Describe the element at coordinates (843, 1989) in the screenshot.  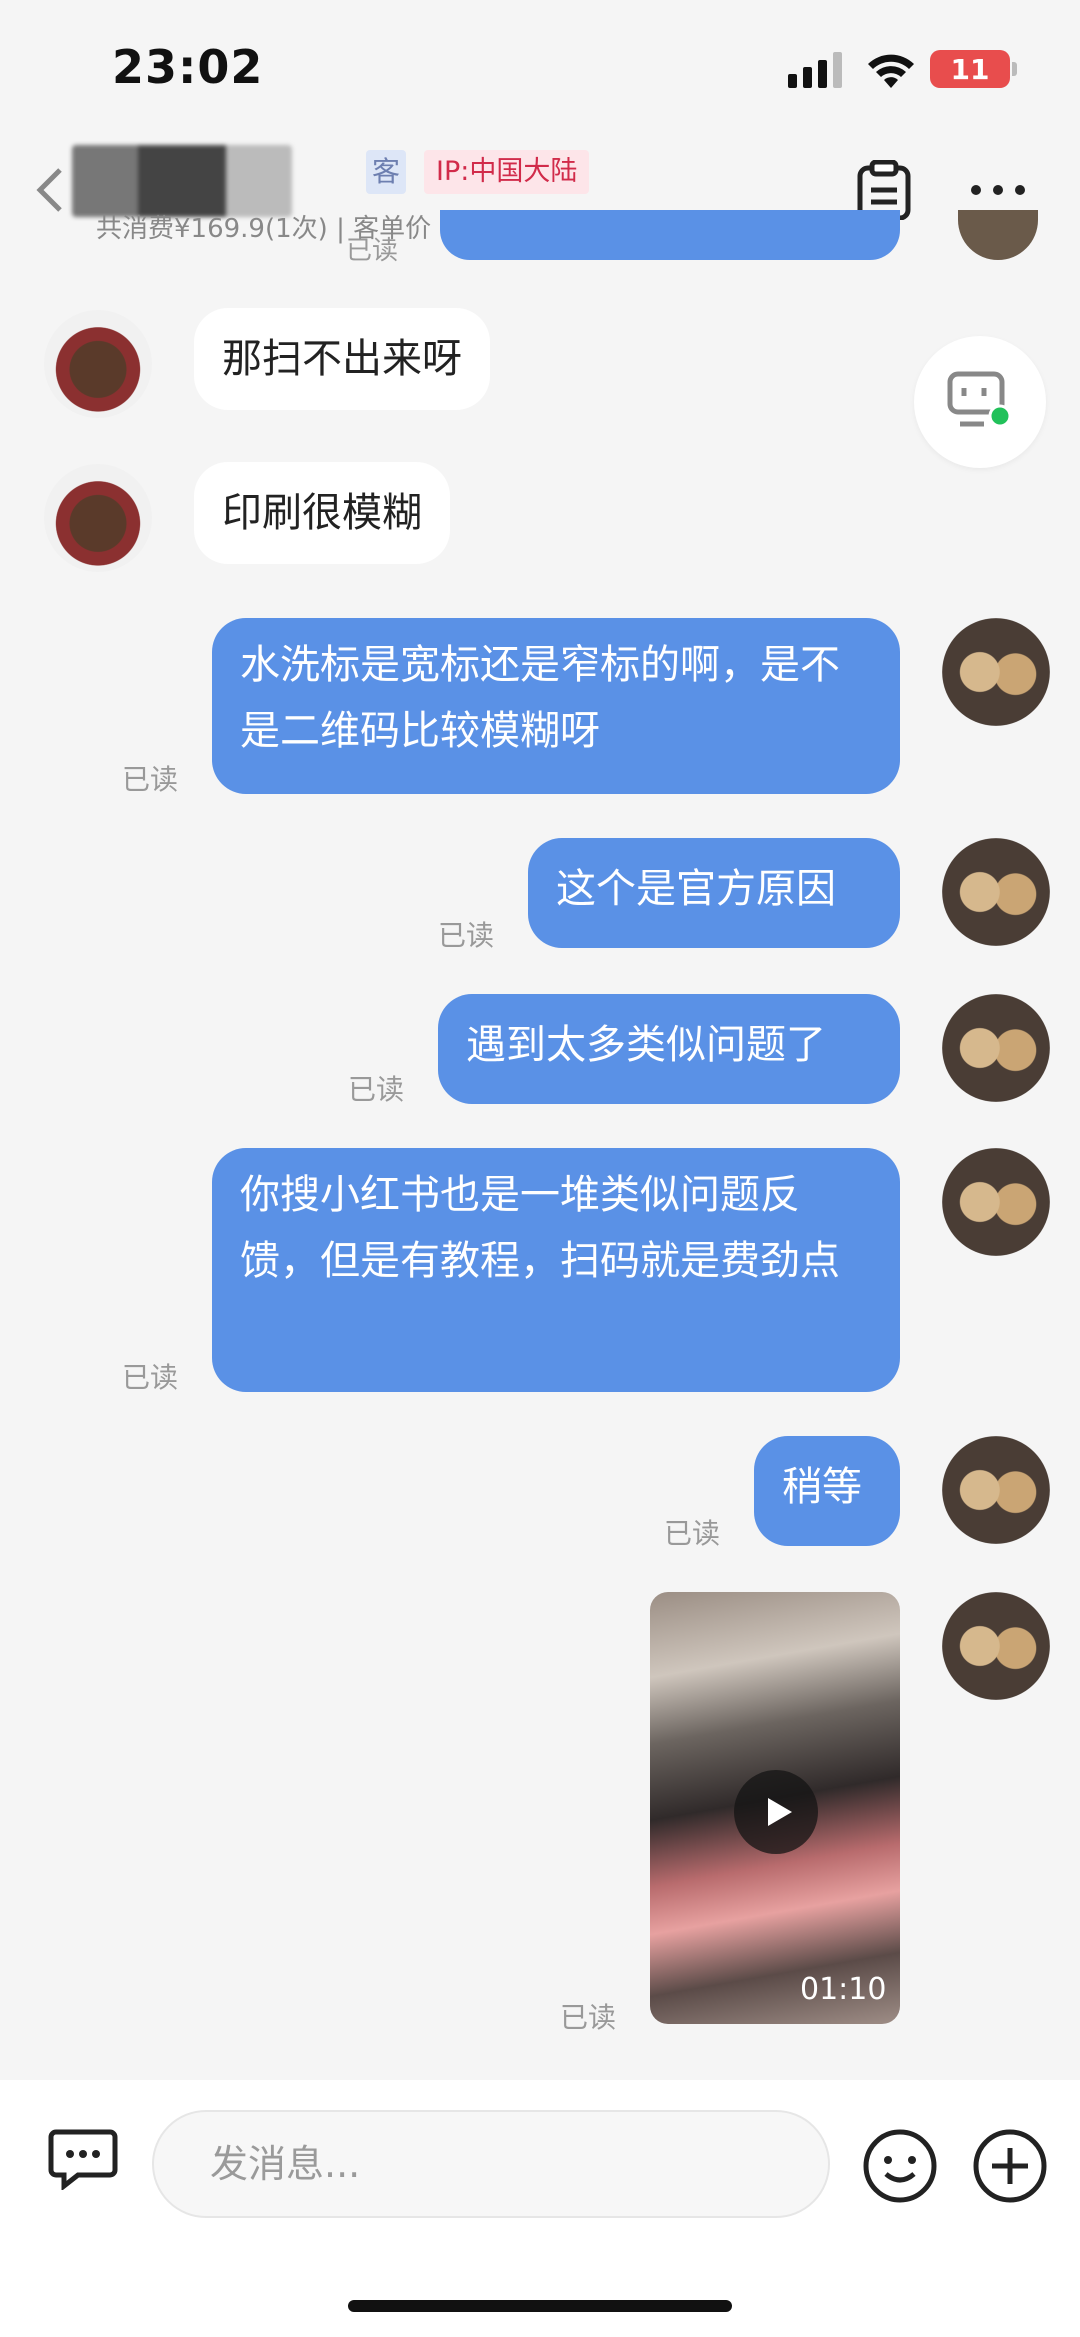
I see `video-duration: 01:10` at that location.